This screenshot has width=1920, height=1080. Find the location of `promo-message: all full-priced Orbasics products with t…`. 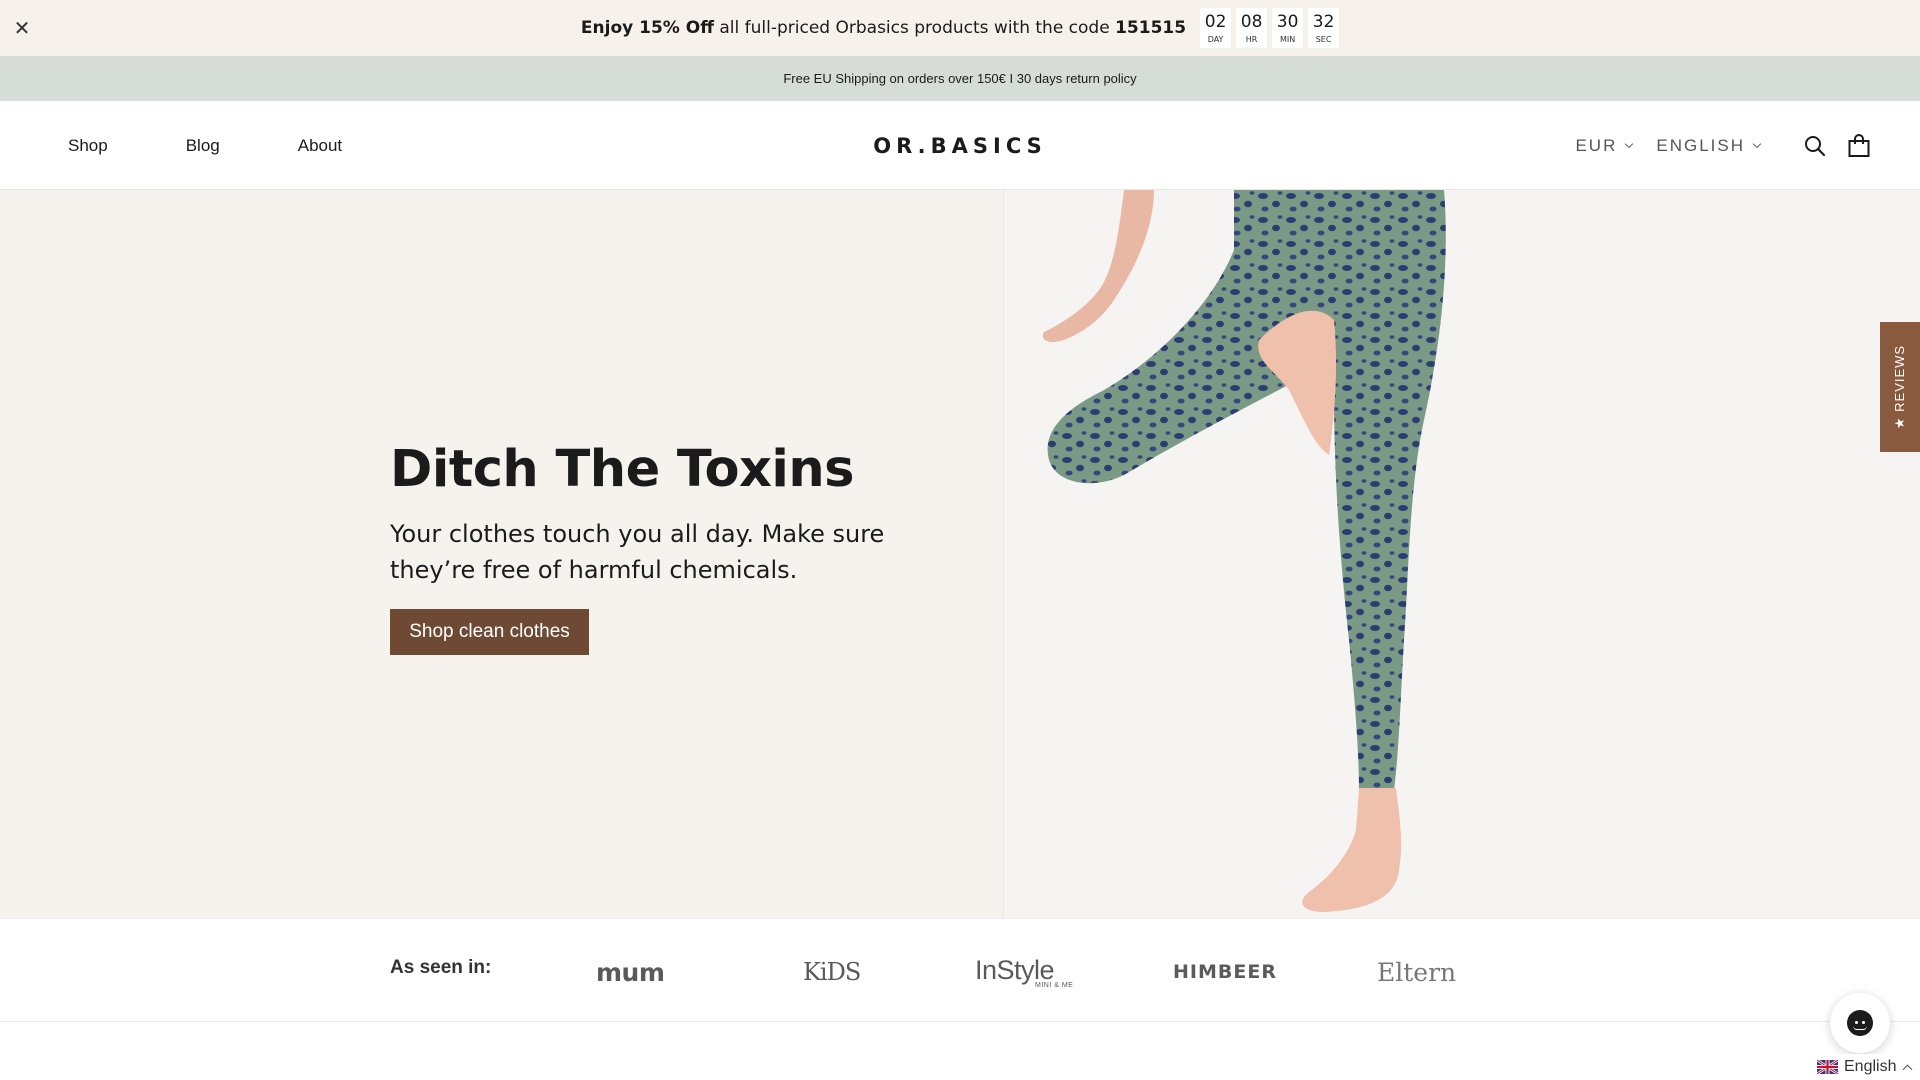

promo-message: all full-priced Orbasics products with t… is located at coordinates (914, 28).